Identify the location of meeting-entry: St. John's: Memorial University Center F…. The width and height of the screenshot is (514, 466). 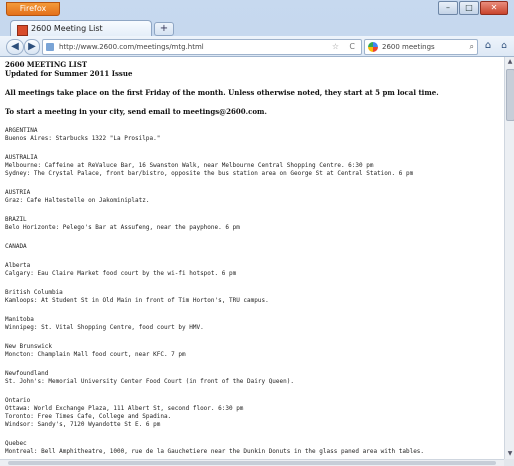
(149, 381).